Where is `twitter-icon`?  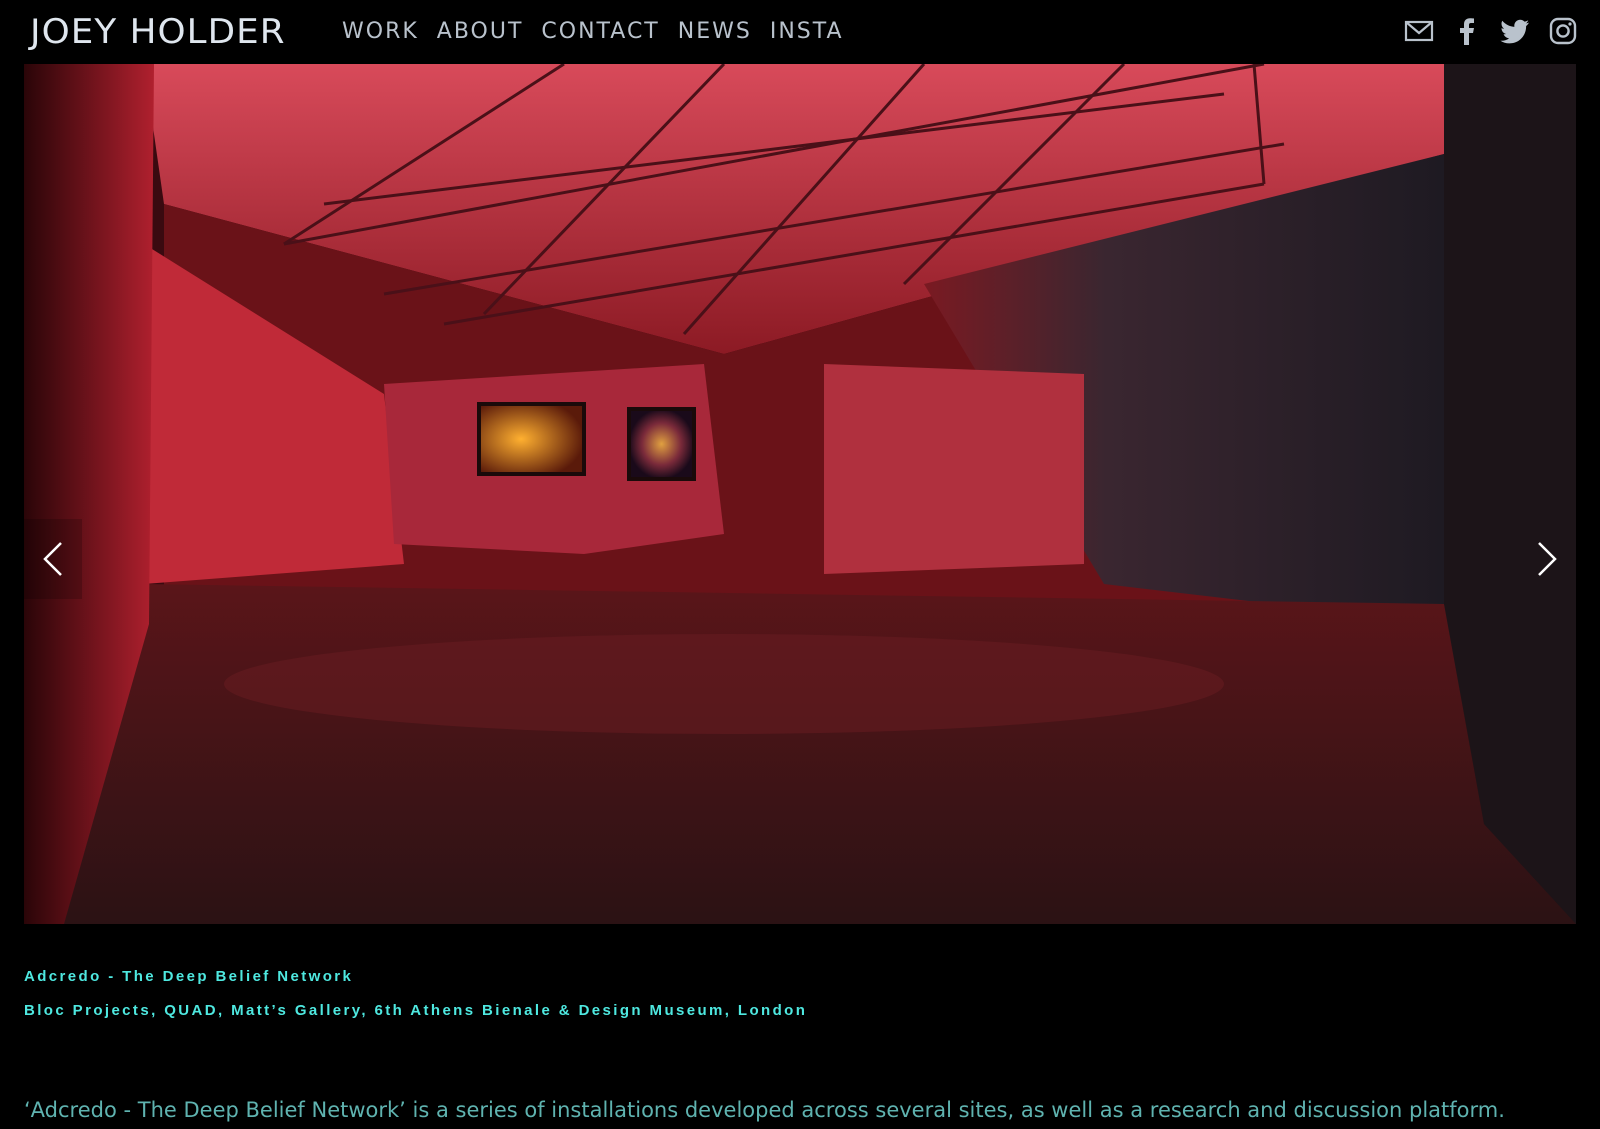
twitter-icon is located at coordinates (1515, 31).